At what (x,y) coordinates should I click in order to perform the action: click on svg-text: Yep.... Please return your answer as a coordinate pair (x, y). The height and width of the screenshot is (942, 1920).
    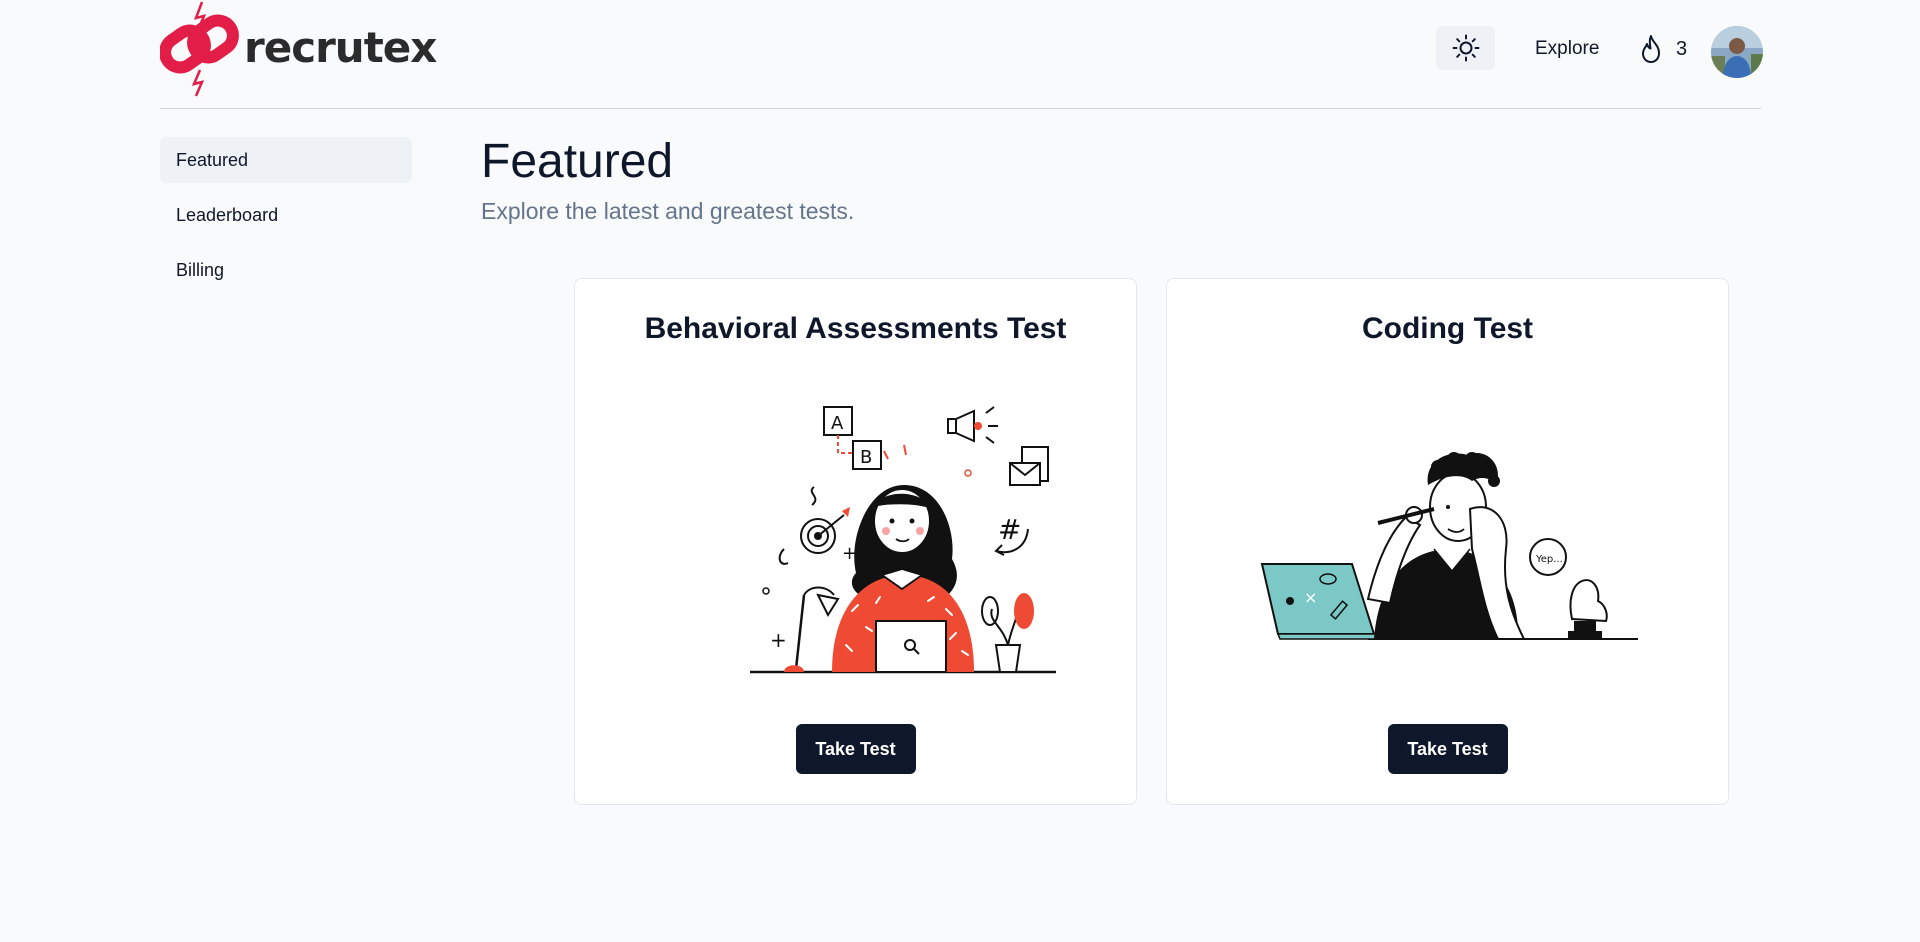
    Looking at the image, I should click on (1549, 559).